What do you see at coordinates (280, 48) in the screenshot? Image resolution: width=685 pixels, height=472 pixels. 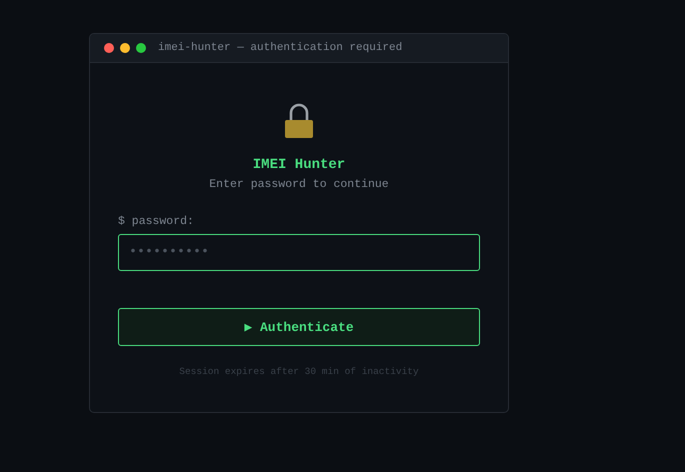 I see `window-title: imei-hunter — authentication required` at bounding box center [280, 48].